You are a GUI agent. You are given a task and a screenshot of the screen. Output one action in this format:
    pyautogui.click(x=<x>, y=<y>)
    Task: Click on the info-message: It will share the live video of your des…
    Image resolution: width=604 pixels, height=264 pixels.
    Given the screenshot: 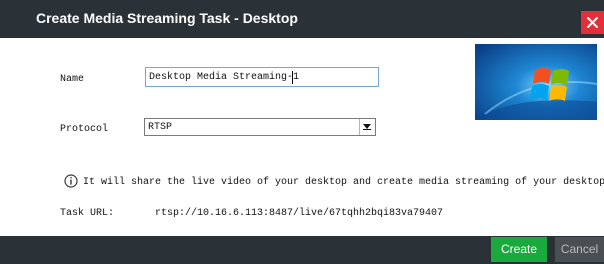 What is the action you would take?
    pyautogui.click(x=343, y=182)
    